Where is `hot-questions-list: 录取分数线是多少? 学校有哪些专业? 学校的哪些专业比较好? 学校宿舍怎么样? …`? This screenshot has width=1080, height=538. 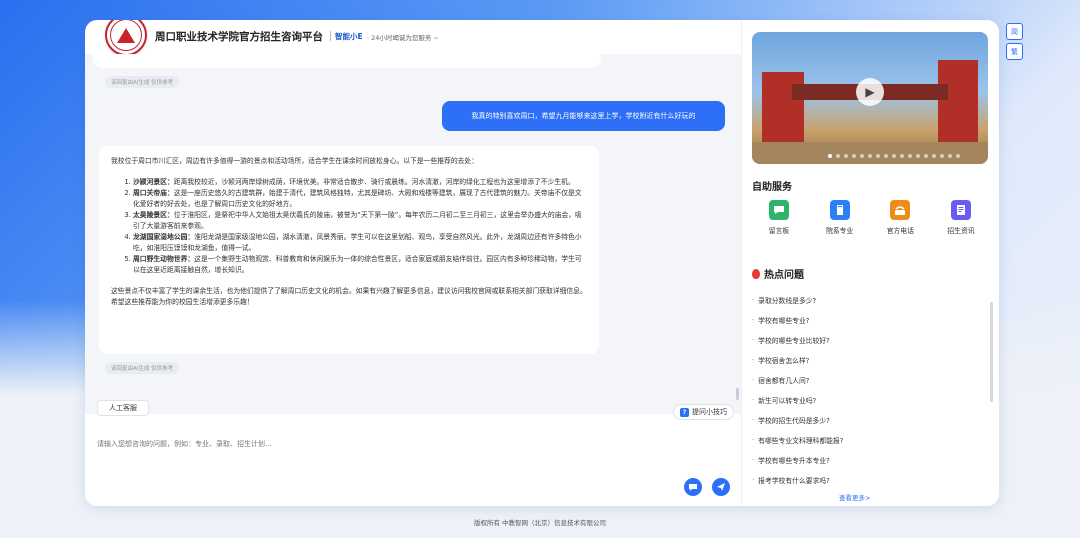 hot-questions-list: 录取分数线是多少? 学校有哪些专业? 学校的哪些专业比较好? 学校宿舍怎么样? … is located at coordinates (867, 390).